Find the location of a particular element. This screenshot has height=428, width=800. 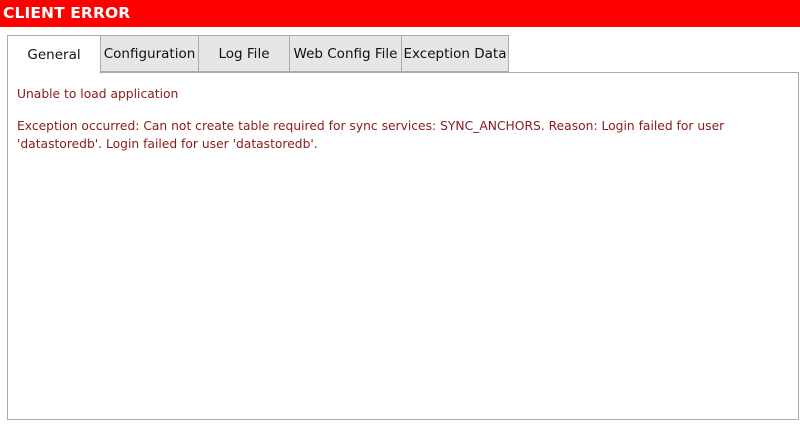

error-heading: Unable to load application is located at coordinates (98, 94).